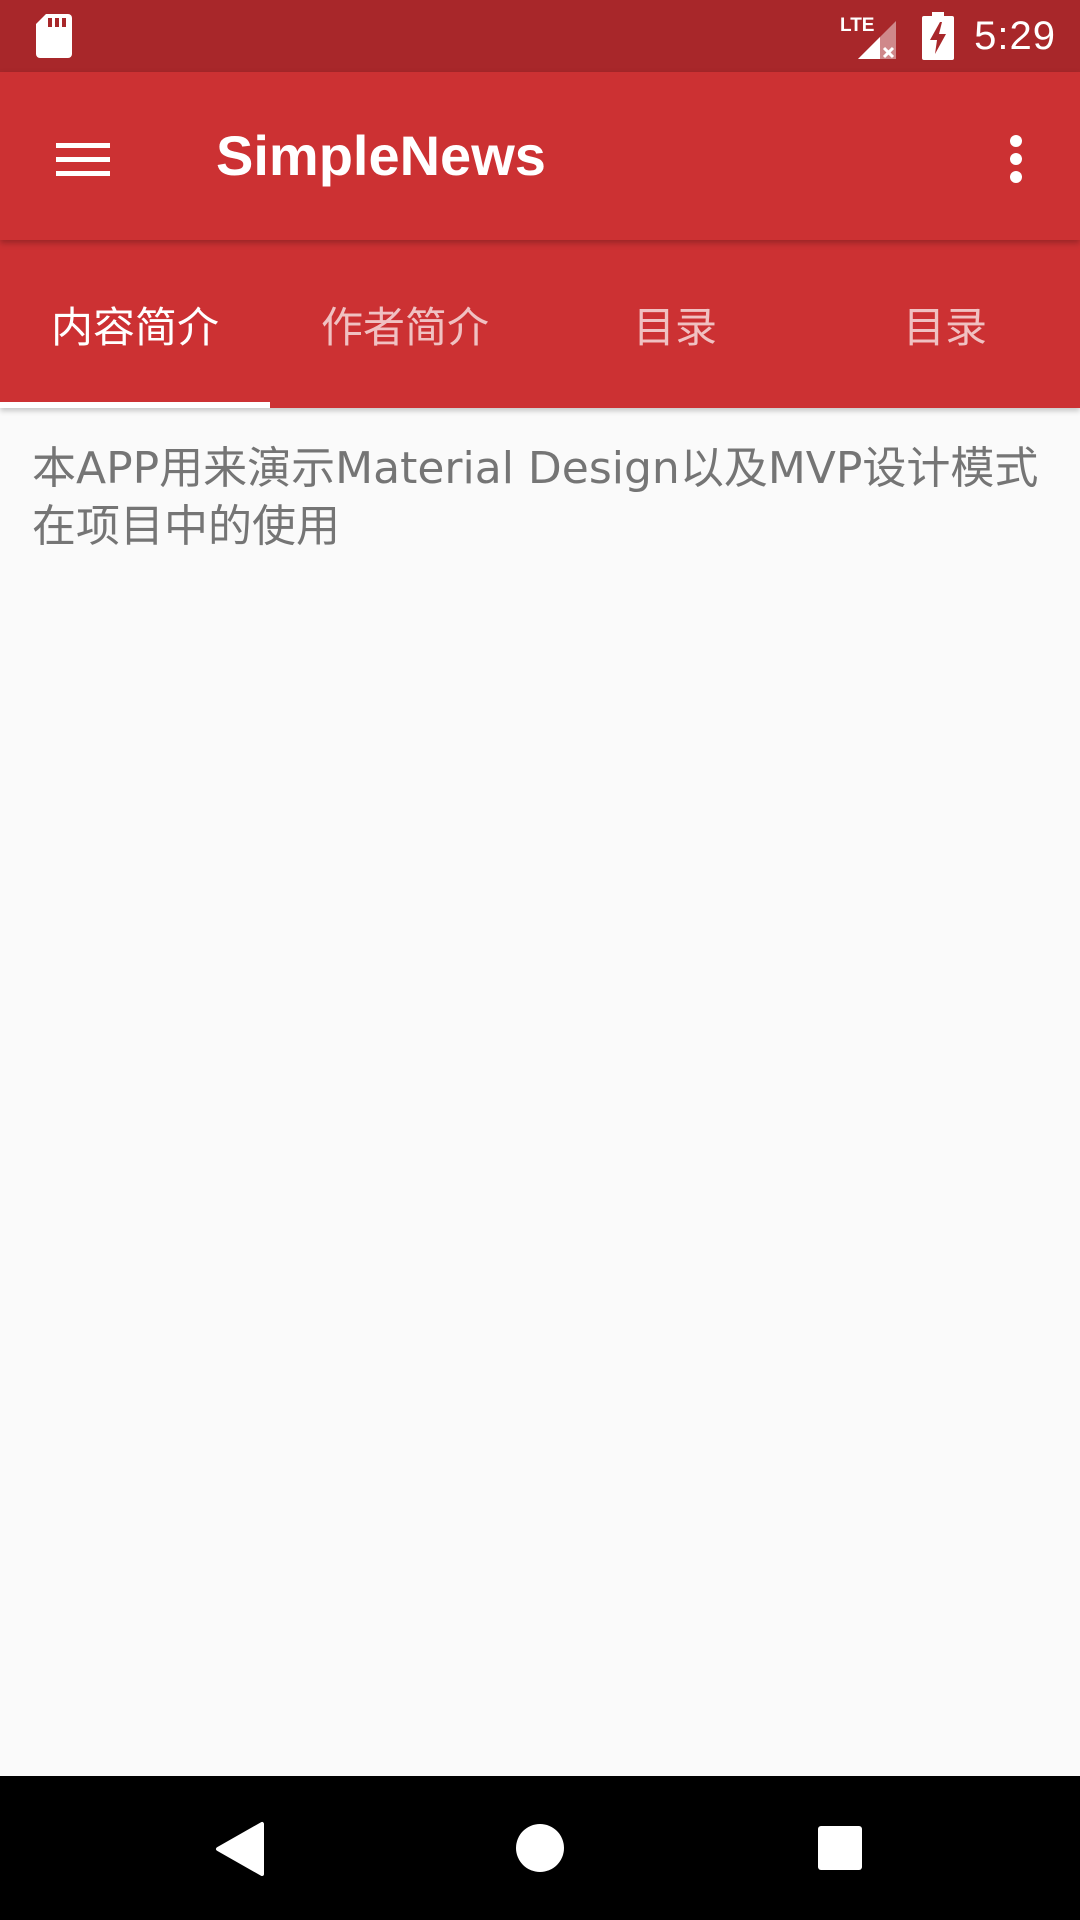  What do you see at coordinates (868, 37) in the screenshot?
I see `lte-signal-icon: LTE` at bounding box center [868, 37].